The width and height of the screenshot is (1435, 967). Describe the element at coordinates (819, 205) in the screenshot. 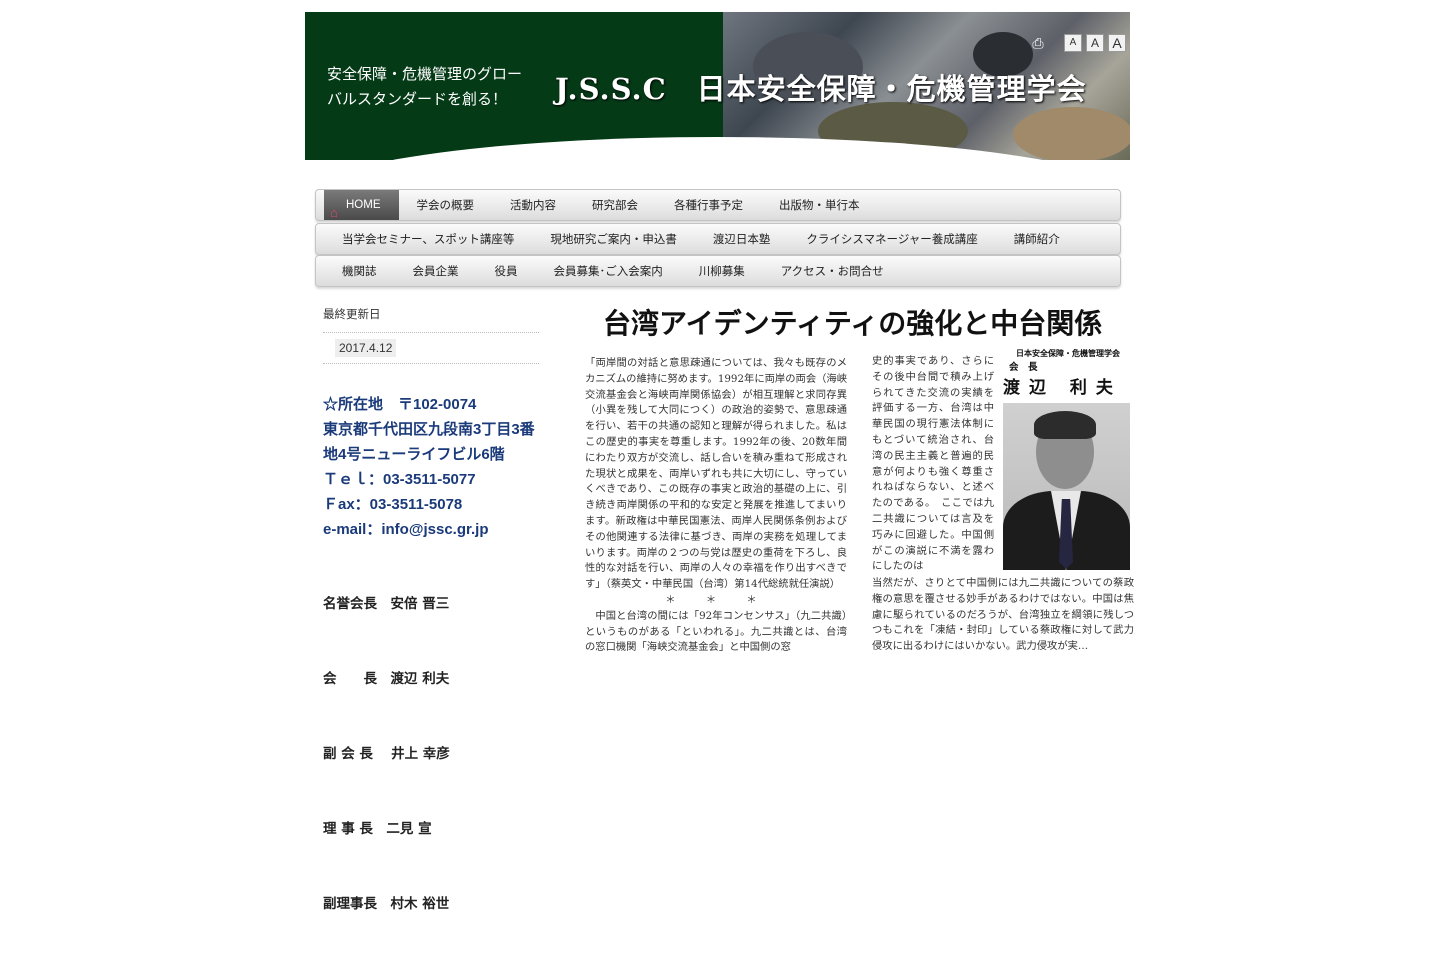

I see `nav-publications: 出版物・単行本` at that location.